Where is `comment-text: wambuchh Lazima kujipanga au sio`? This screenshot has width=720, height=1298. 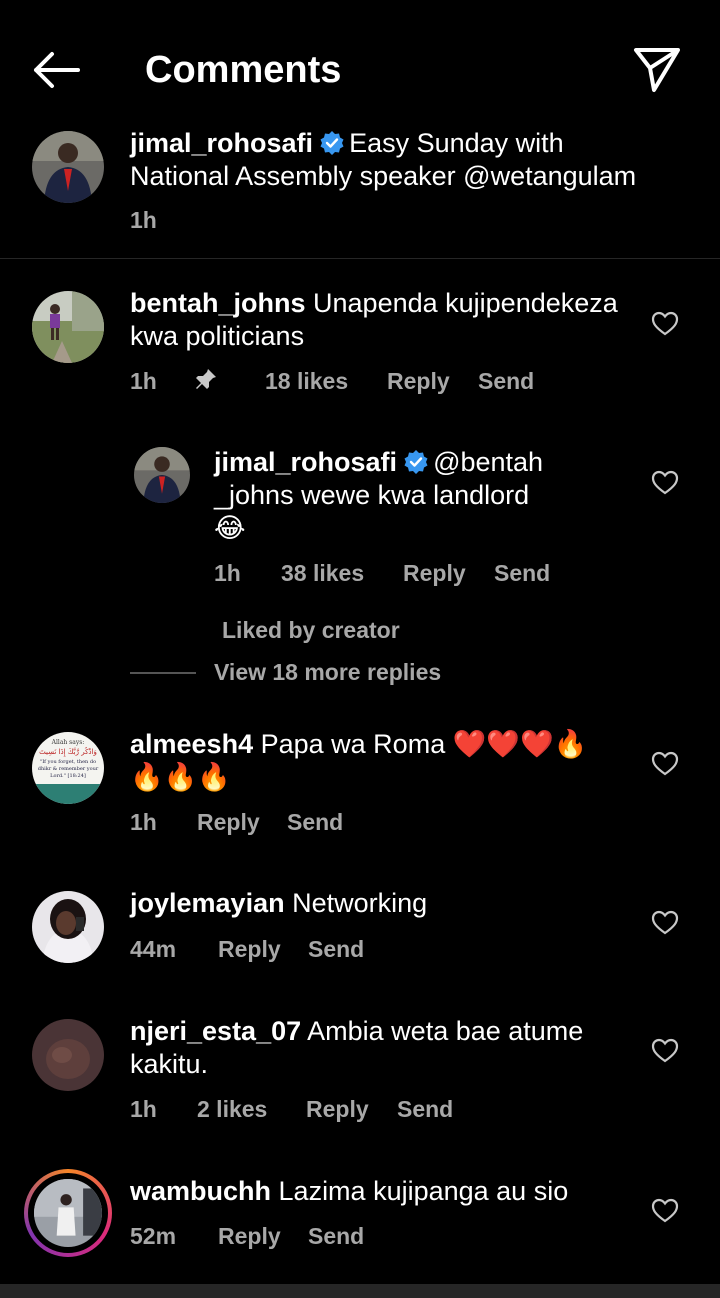
comment-text: wambuchh Lazima kujipanga au sio is located at coordinates (380, 1191).